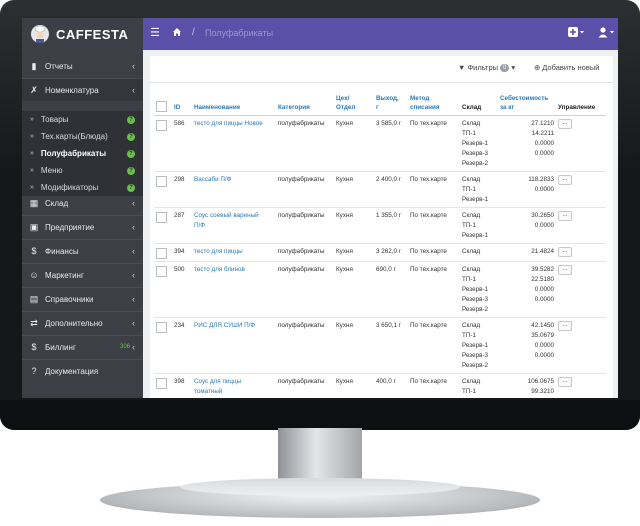 This screenshot has width=640, height=526. I want to click on cell-warehouses: Склад, so click(479, 252).